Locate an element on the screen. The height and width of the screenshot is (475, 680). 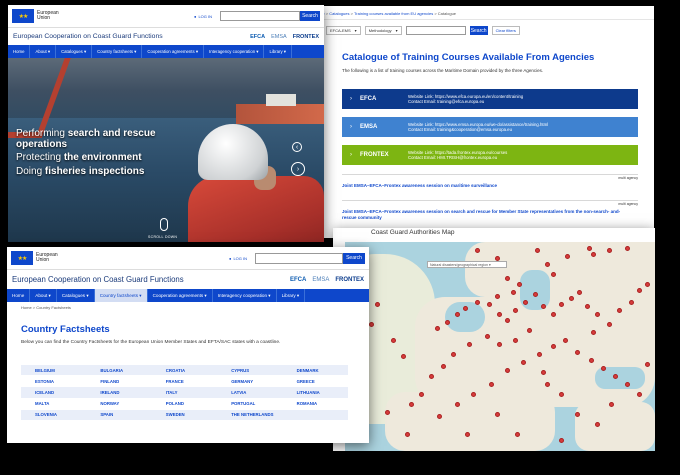
breadcrumb: Home > Country Factsheets is located at coordinates (46, 307).